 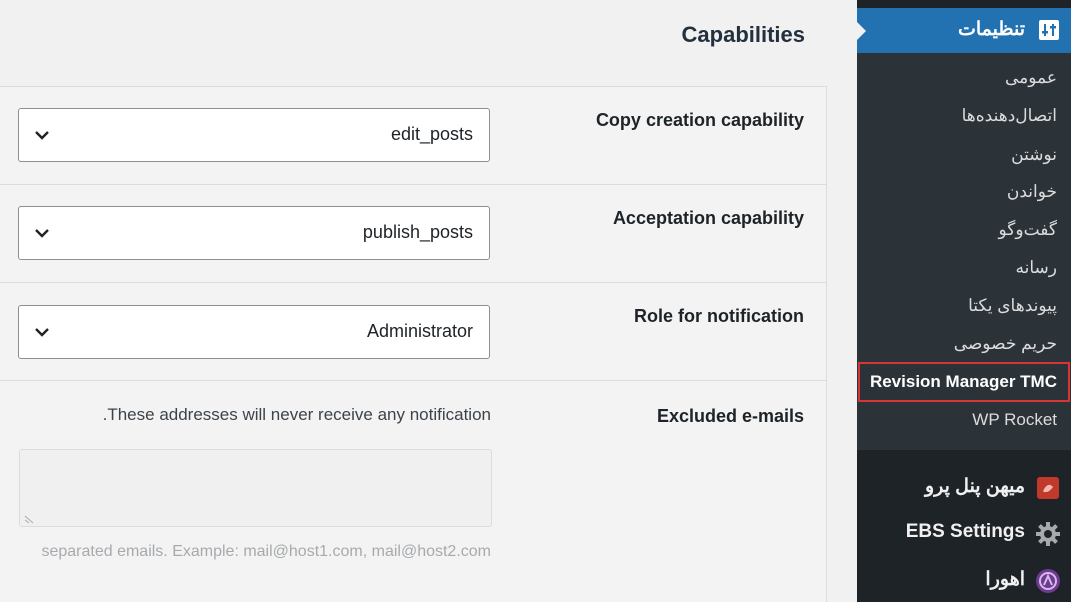 What do you see at coordinates (699, 120) in the screenshot?
I see `copy-creation-label: Copy creation capability` at bounding box center [699, 120].